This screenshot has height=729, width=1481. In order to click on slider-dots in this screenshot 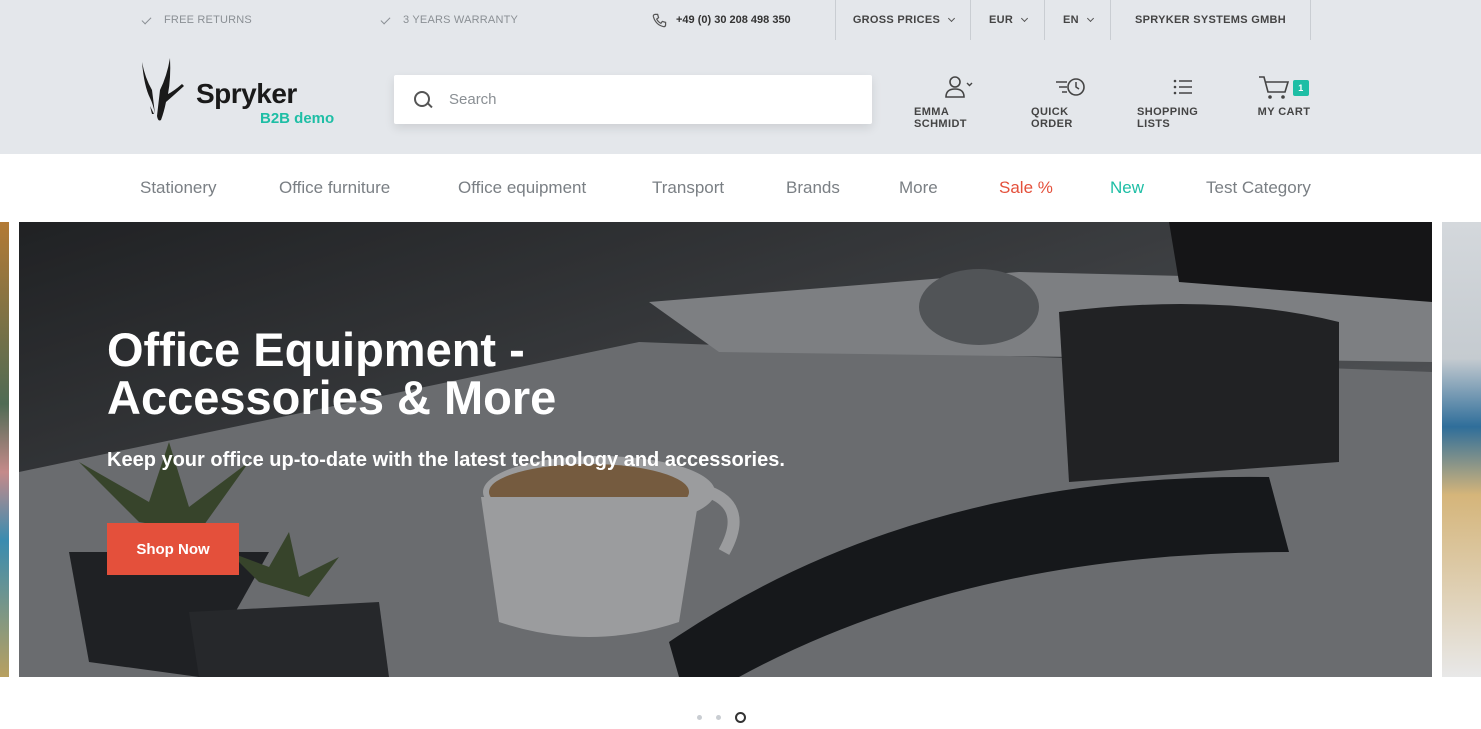, I will do `click(721, 717)`.